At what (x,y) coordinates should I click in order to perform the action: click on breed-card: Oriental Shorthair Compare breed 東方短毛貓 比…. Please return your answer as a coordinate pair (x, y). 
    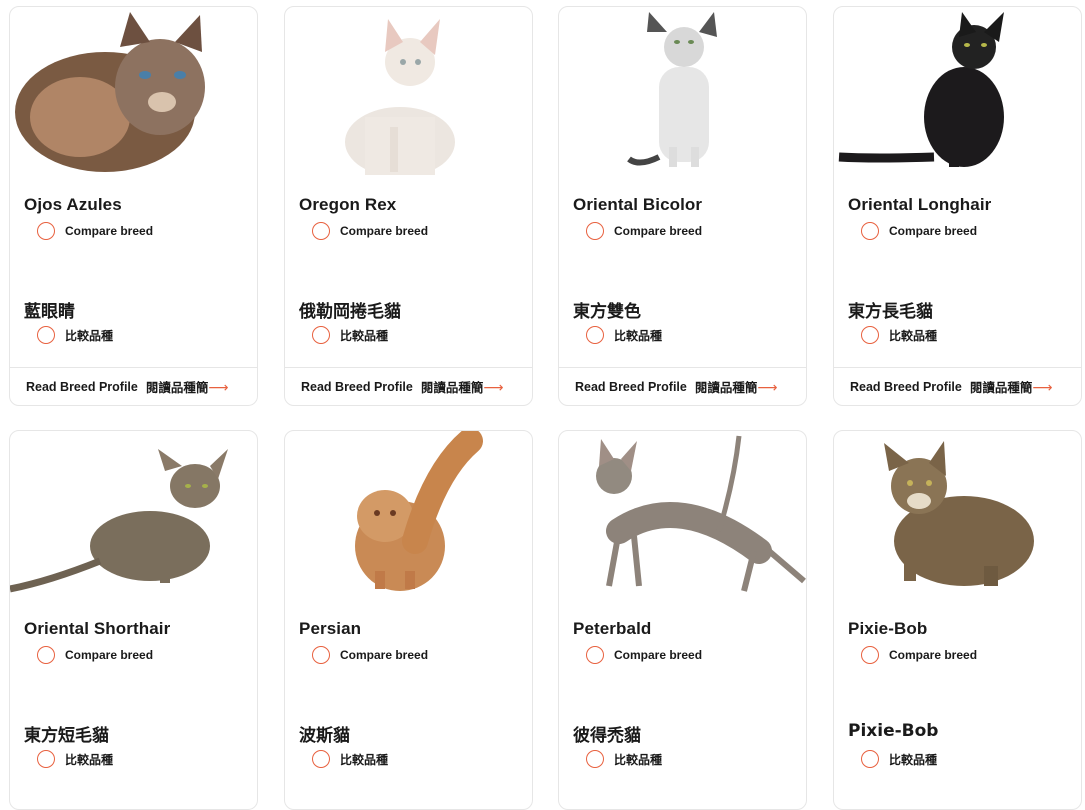
    Looking at the image, I should click on (133, 620).